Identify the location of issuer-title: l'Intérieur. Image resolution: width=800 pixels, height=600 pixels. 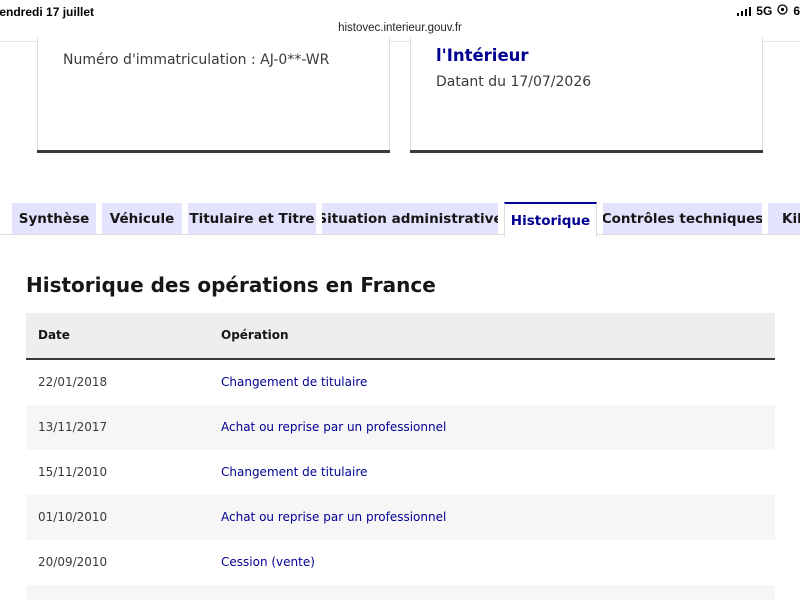
(482, 55).